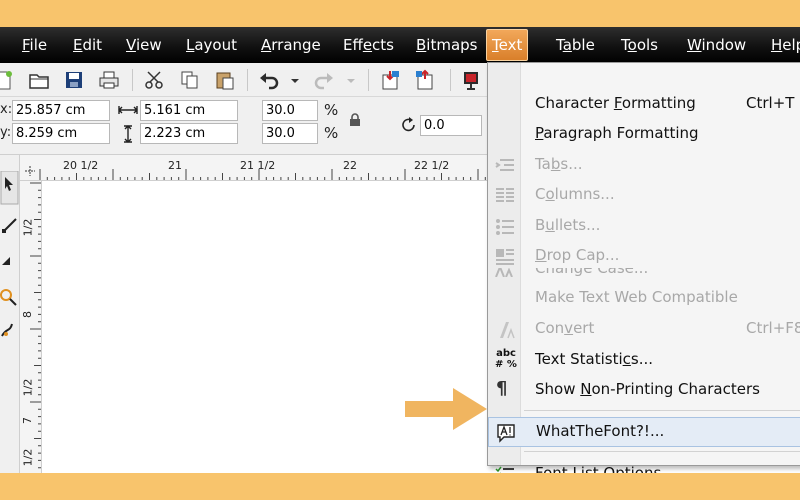  Describe the element at coordinates (446, 409) in the screenshot. I see `annotation-arrow-icon` at that location.